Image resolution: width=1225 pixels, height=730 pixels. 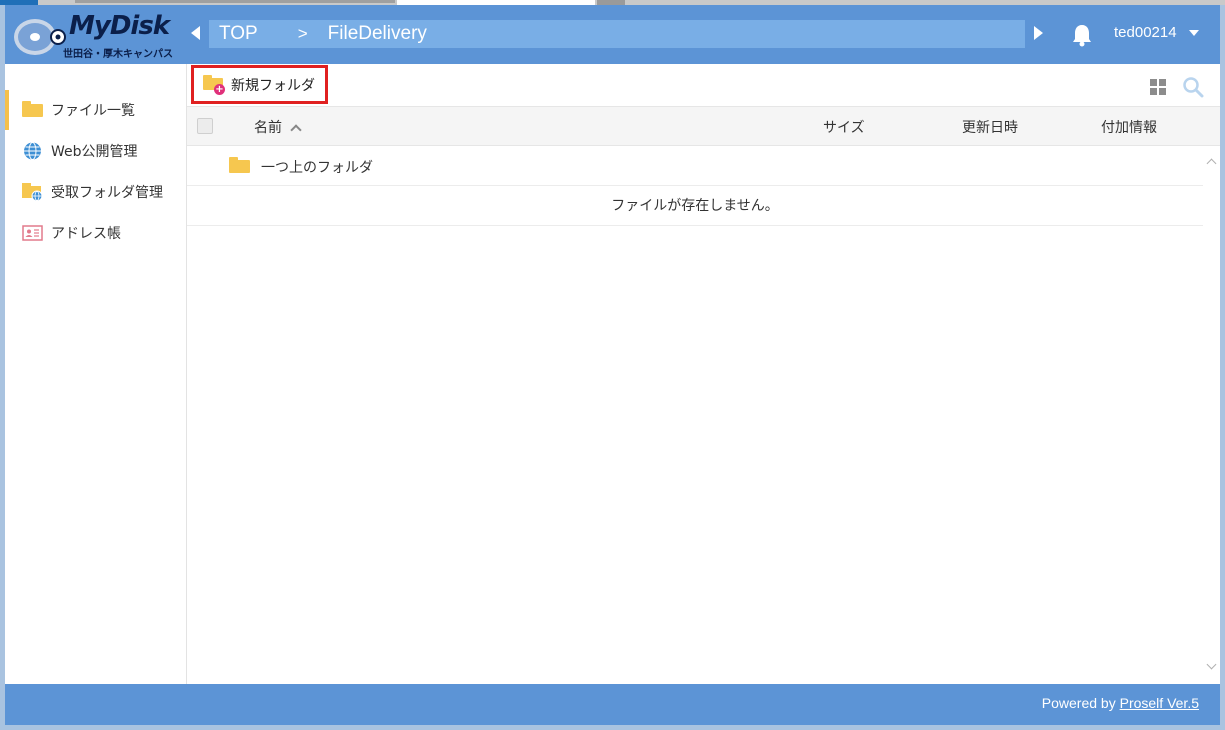 I want to click on empty-message: ファイルが存在しません。, so click(x=695, y=206).